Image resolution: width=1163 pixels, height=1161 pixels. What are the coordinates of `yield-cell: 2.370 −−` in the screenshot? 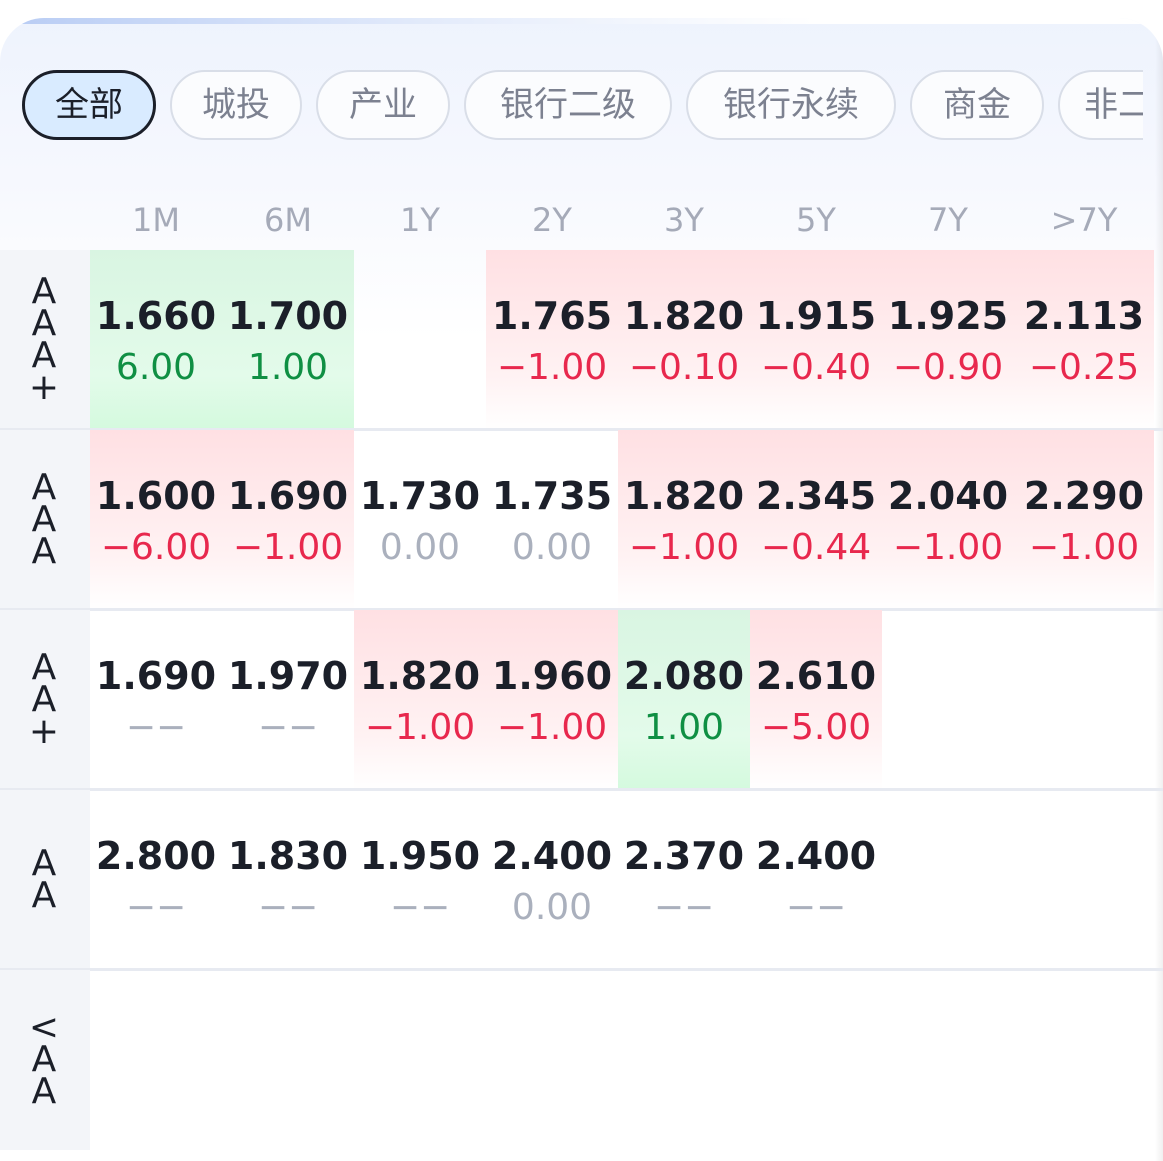 It's located at (684, 880).